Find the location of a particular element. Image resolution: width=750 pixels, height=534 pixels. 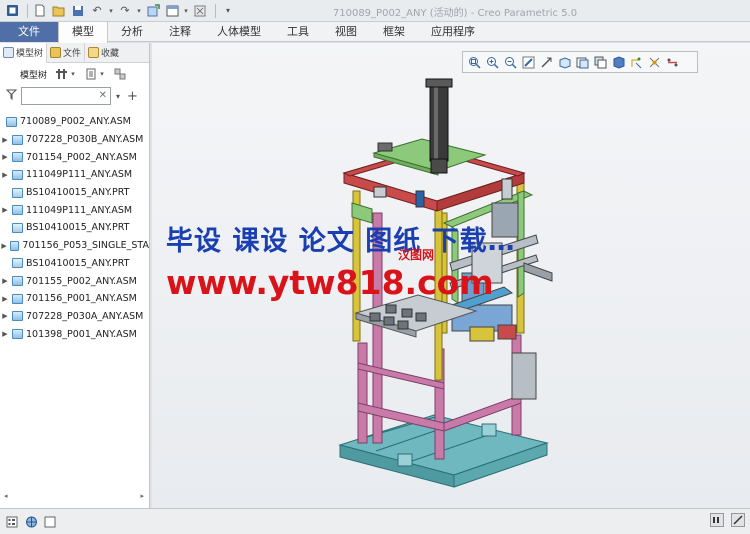

navigator-tabs: 模型树 文件 收藏 is located at coordinates (74, 52).